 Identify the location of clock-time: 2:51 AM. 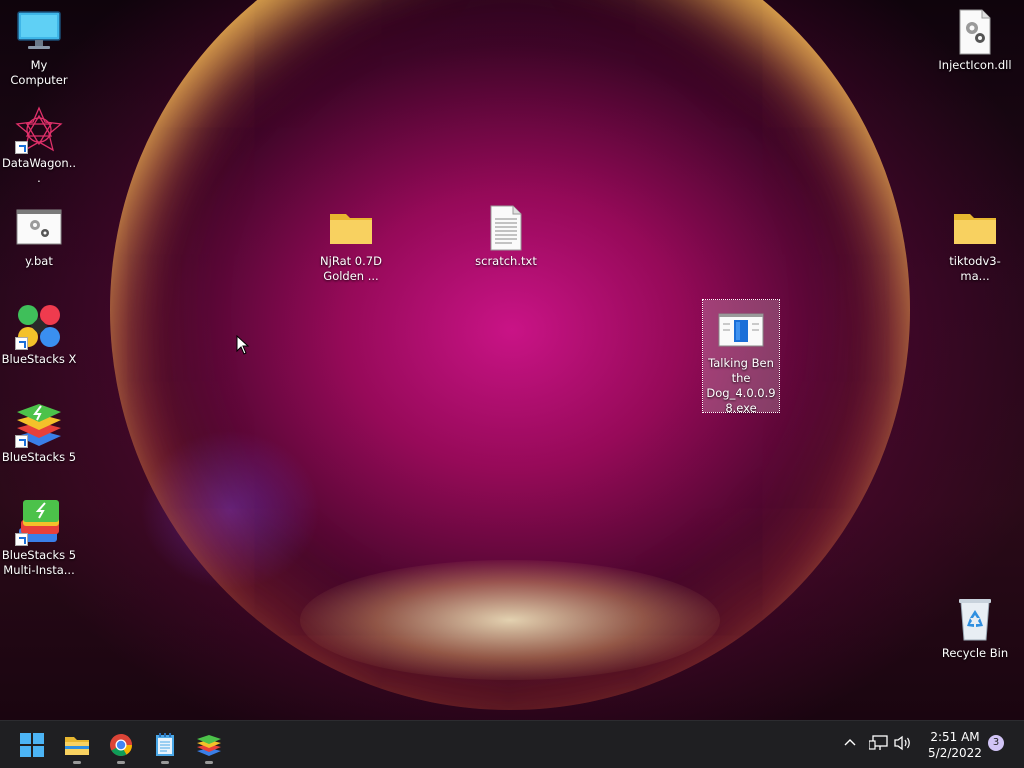
(955, 737).